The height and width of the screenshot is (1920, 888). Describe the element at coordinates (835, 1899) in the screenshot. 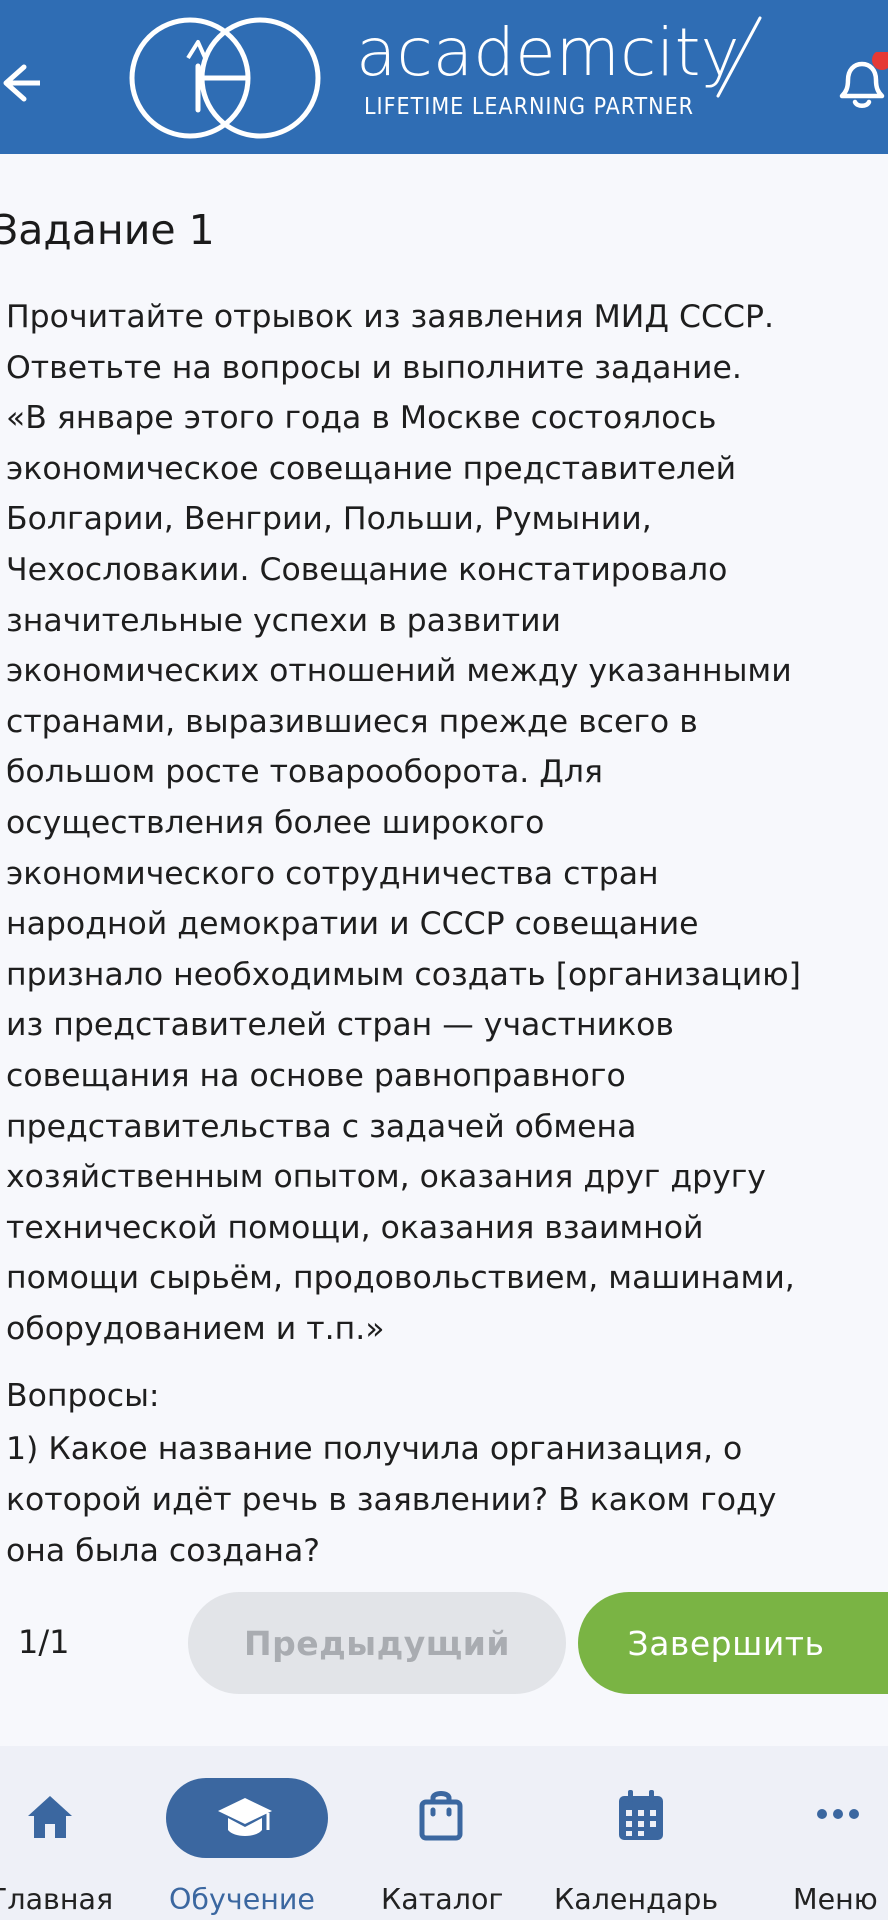

I see `nav-label-menu: Меню` at that location.